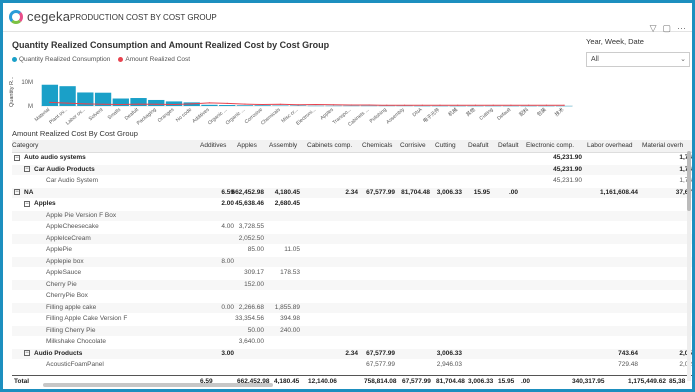  I want to click on legend-dot-icon, so click(14, 59).